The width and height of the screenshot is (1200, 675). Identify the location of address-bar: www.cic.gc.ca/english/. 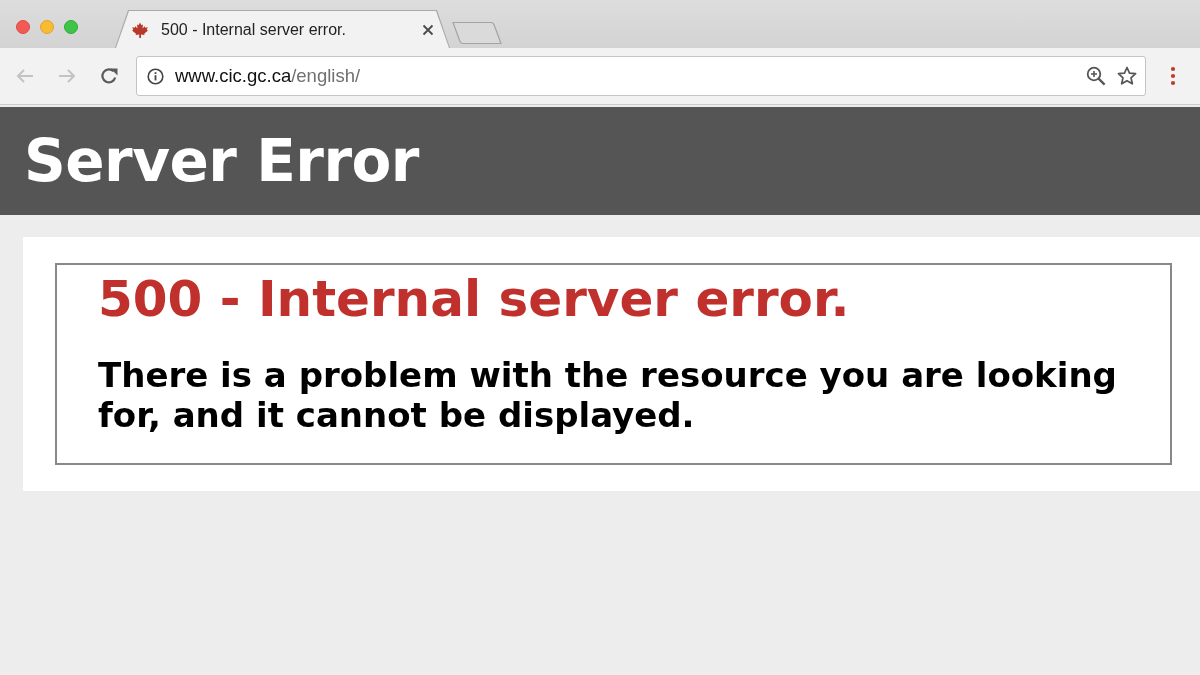
(641, 76).